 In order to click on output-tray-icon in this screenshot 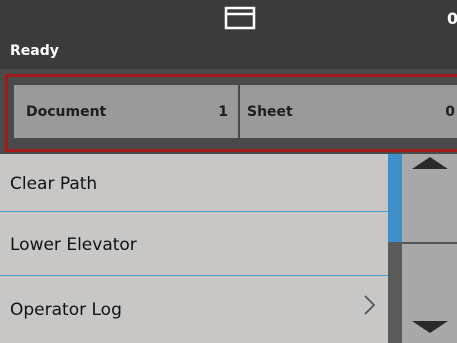, I will do `click(240, 20)`.